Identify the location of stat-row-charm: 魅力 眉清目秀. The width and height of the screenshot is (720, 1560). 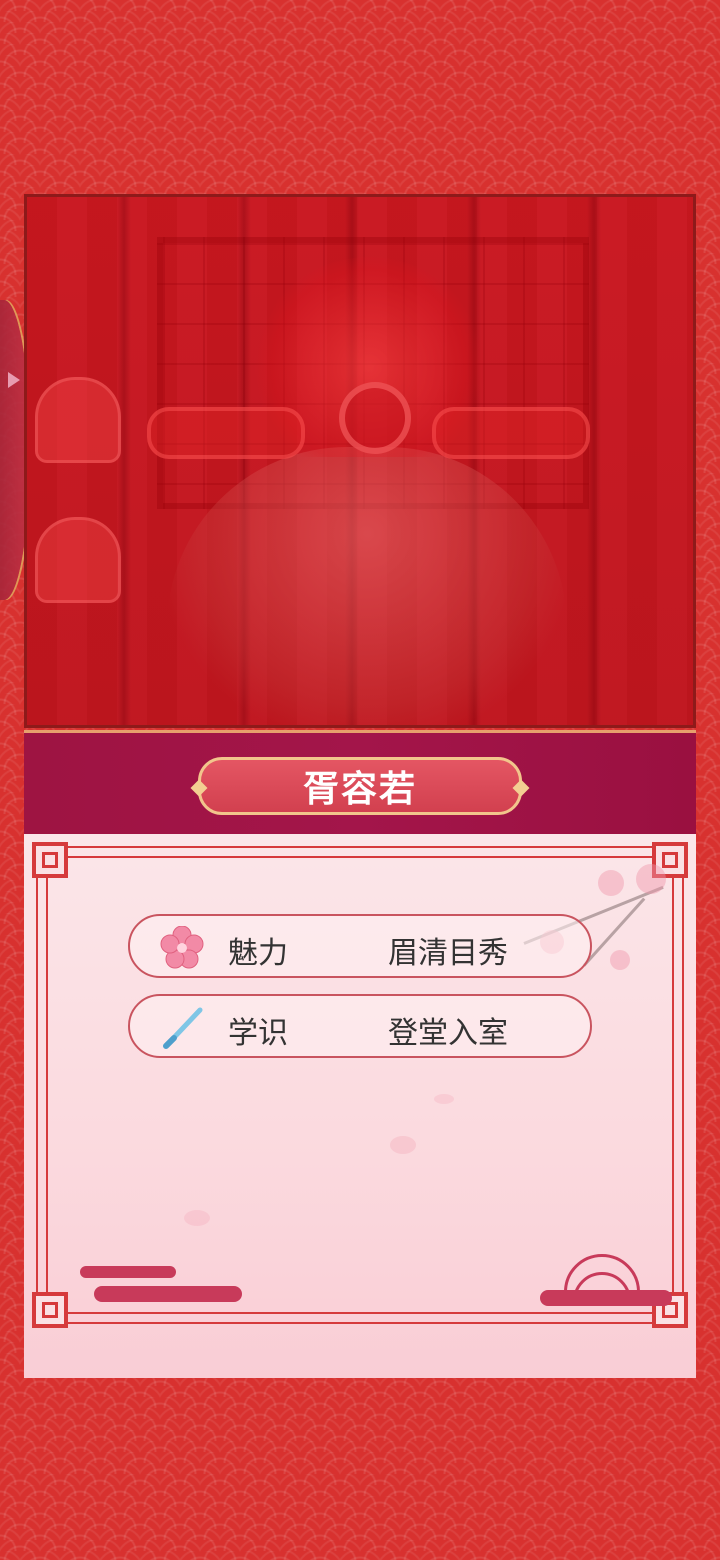
(360, 946).